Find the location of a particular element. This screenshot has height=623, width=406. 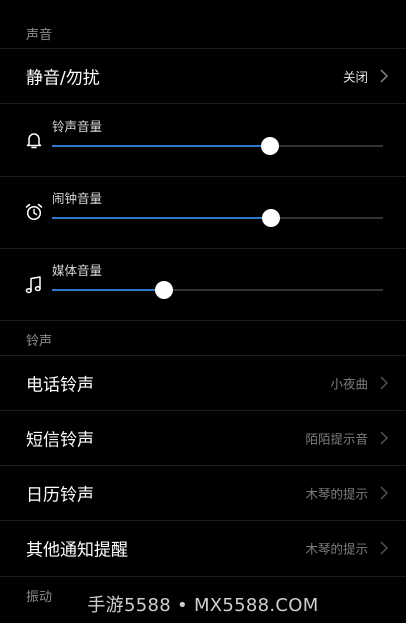

music-note-icon is located at coordinates (33, 285).